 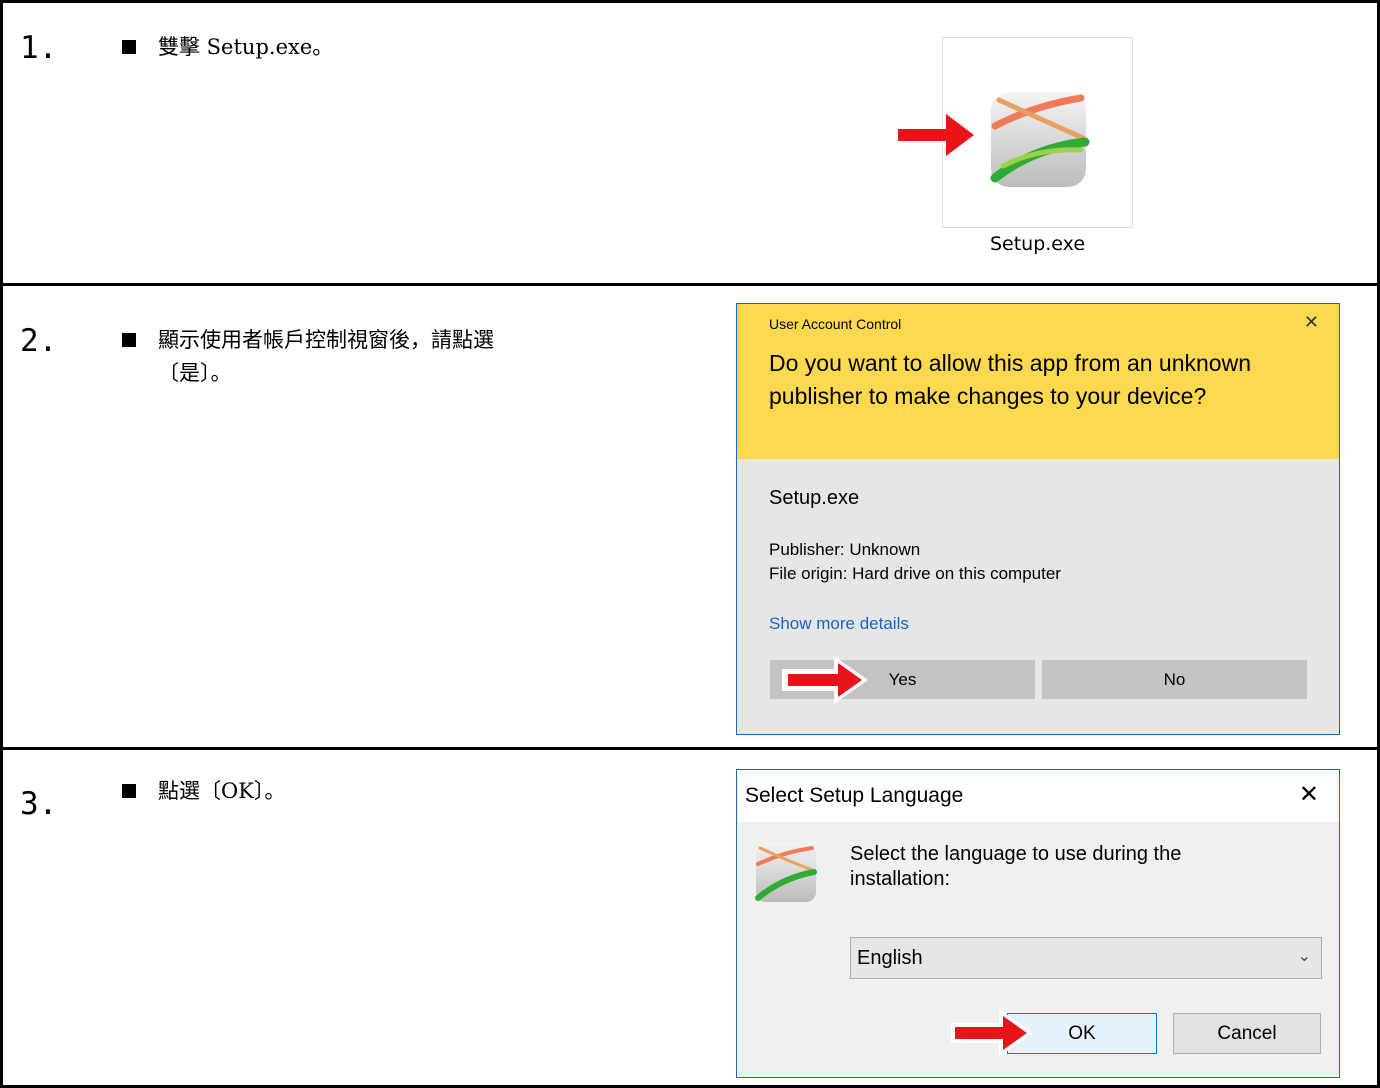 I want to click on language-select: English ⌄, so click(x=1086, y=958).